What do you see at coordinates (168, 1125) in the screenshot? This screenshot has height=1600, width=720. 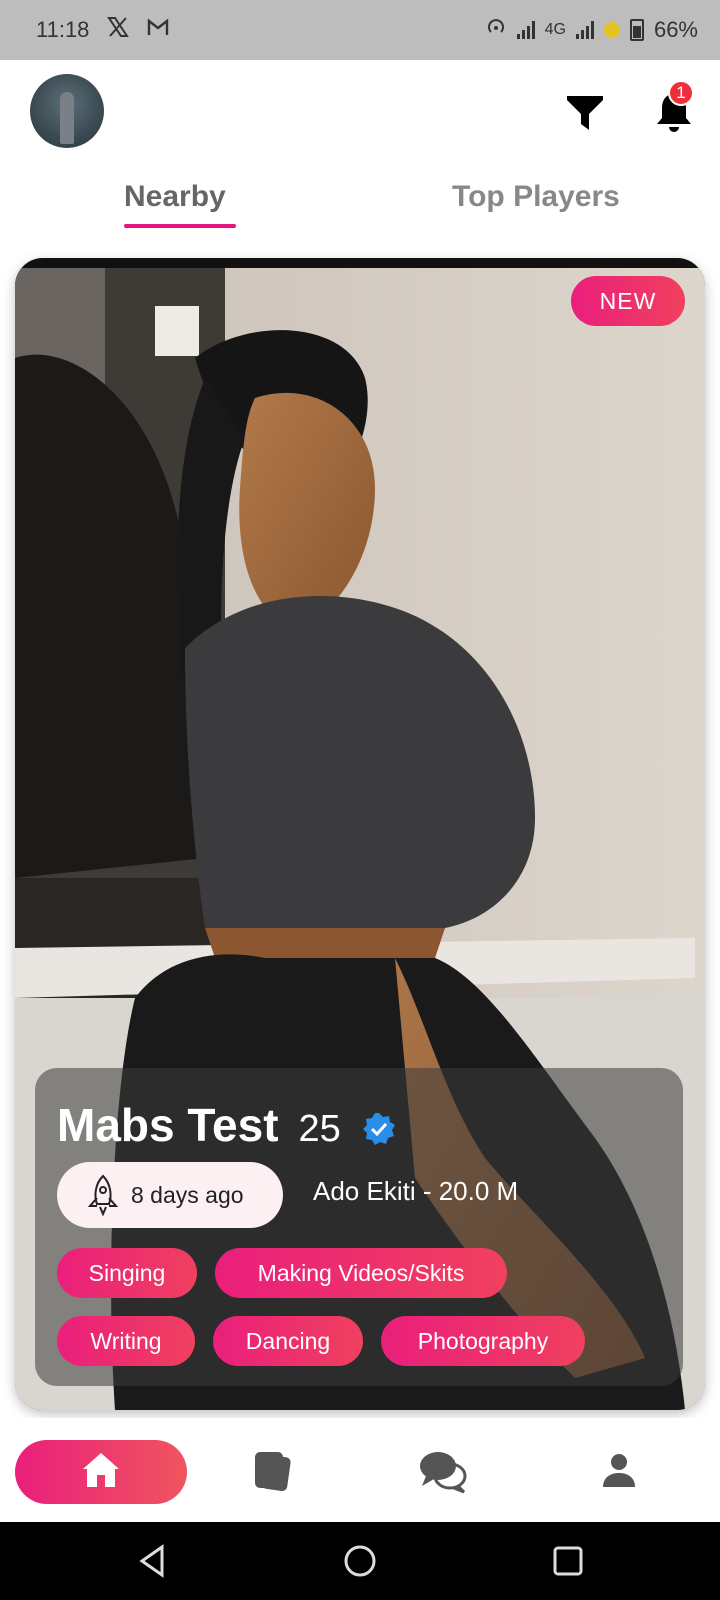 I see `profile-name: Mabs Test` at bounding box center [168, 1125].